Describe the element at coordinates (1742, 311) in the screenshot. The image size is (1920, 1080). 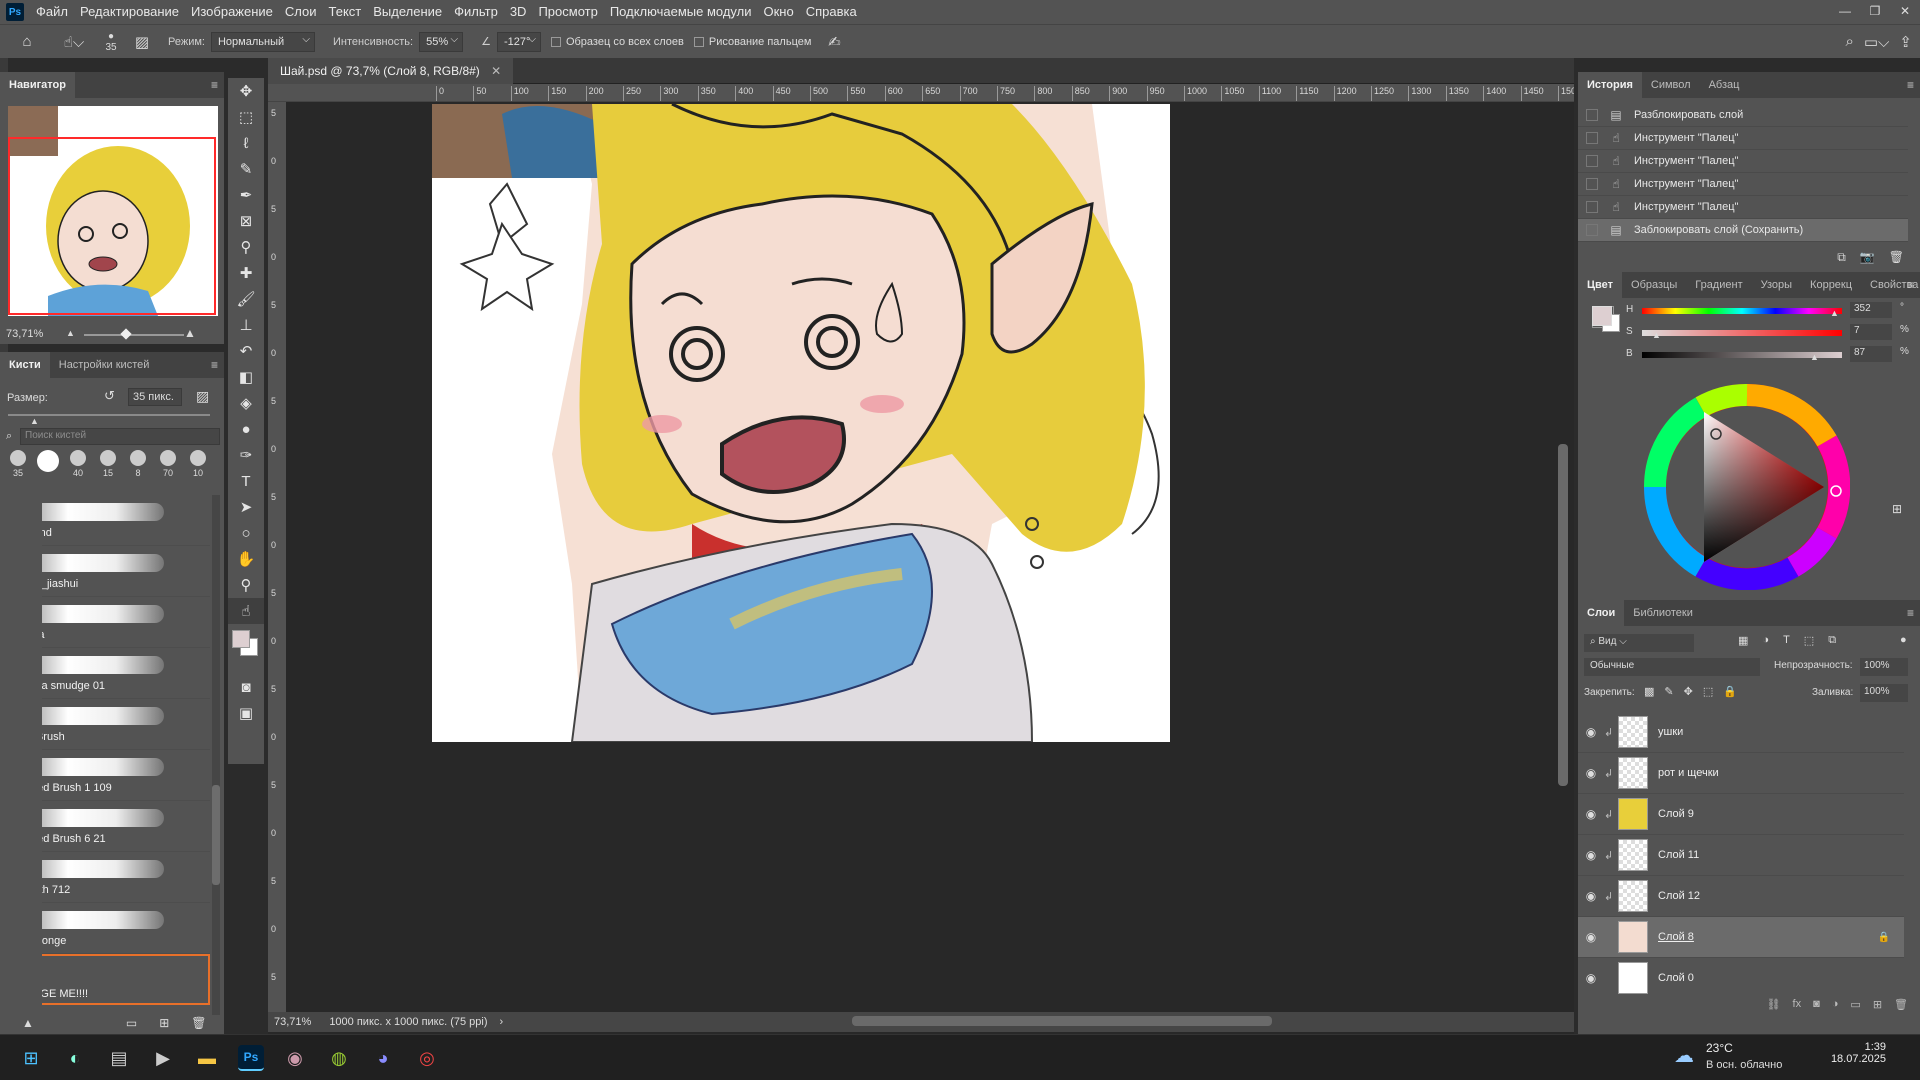
I see `hue-slider` at that location.